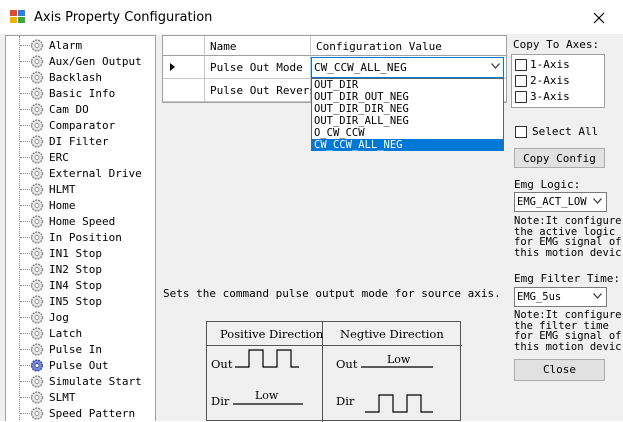 This screenshot has width=623, height=422. Describe the element at coordinates (80, 157) in the screenshot. I see `tree-item: ERC` at that location.